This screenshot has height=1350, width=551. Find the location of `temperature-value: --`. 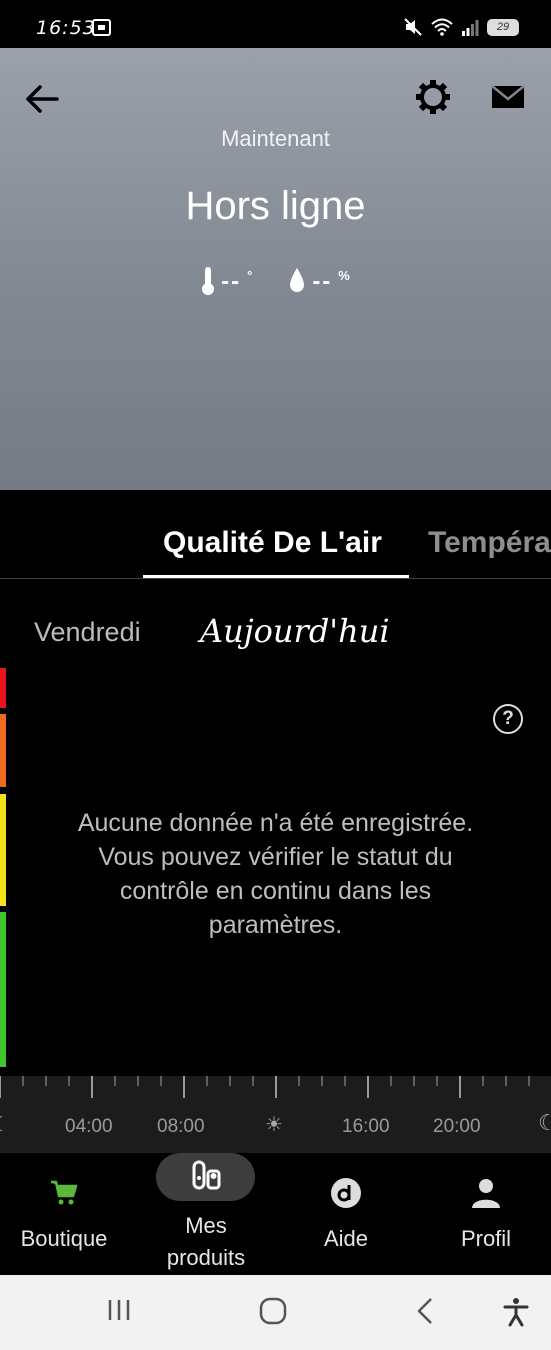

temperature-value: -- is located at coordinates (231, 281).